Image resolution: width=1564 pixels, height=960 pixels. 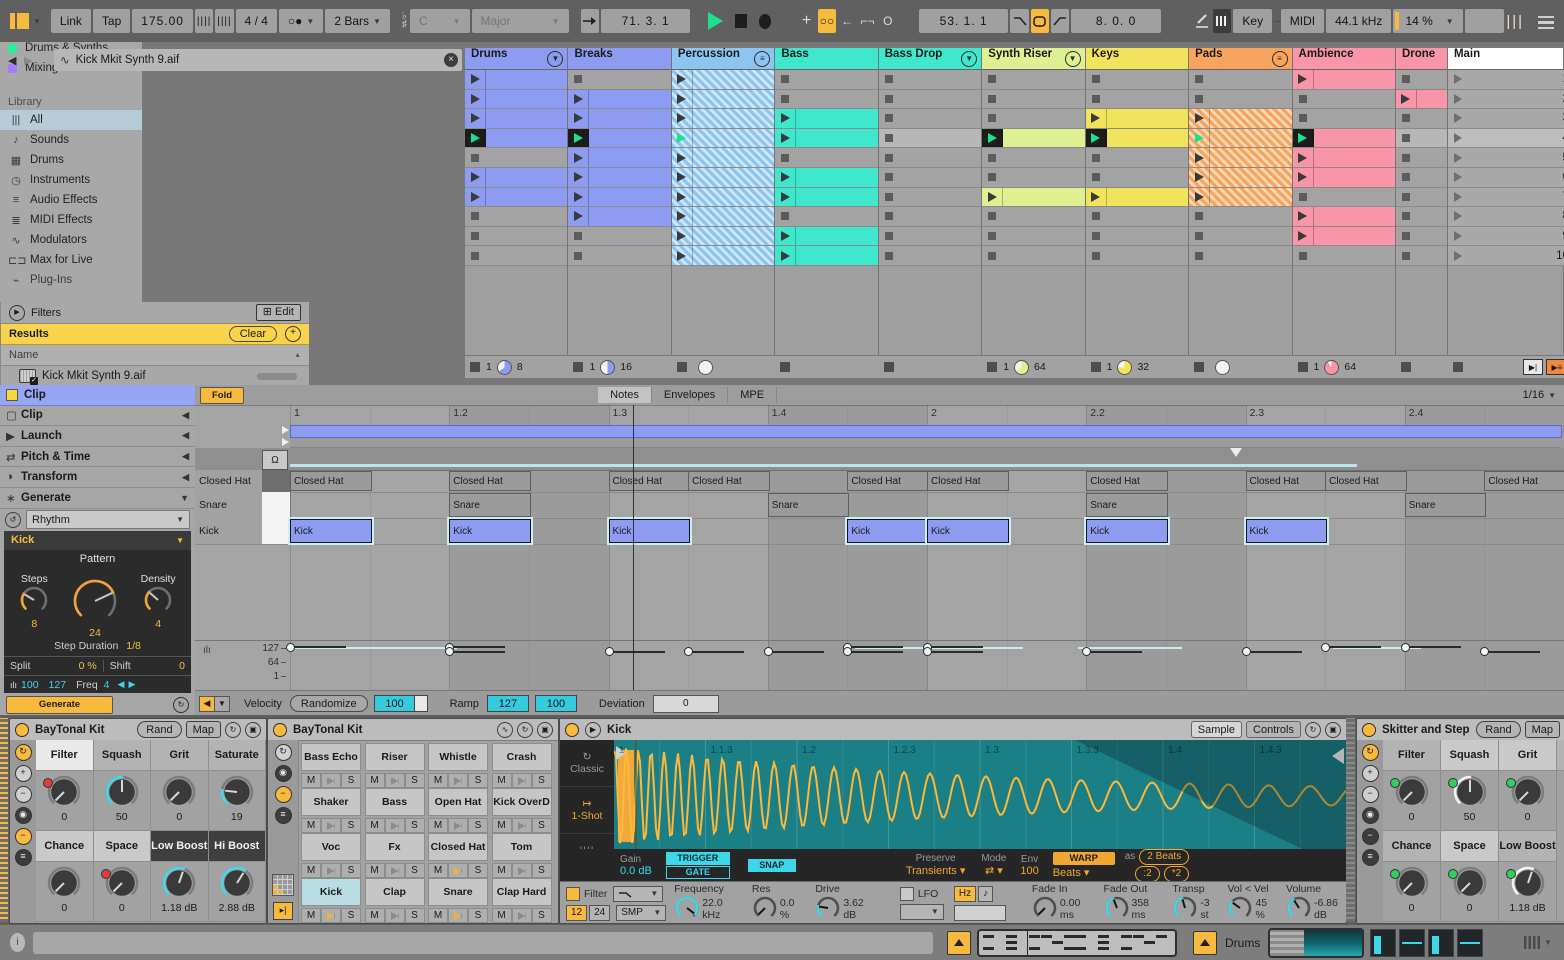 I want to click on file-row: ✓ Kick Mkit Synth 9.aif, so click(x=155, y=376).